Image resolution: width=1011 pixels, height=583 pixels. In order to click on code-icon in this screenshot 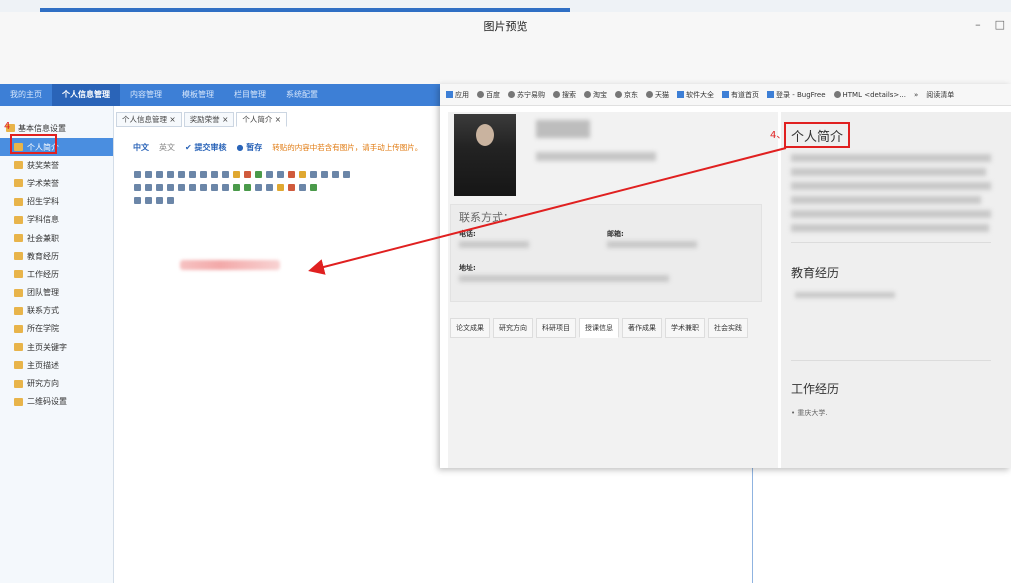, I will do `click(313, 187)`.